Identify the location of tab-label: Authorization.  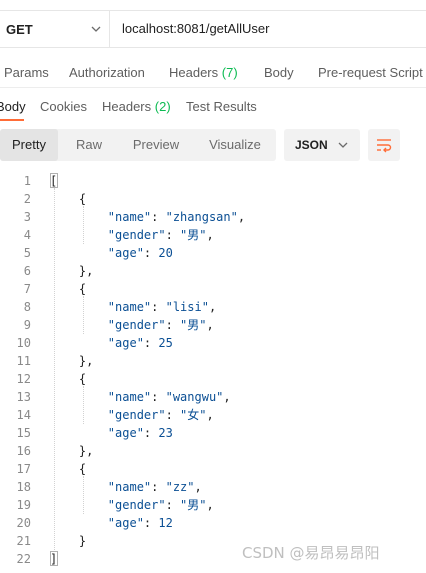
(107, 72).